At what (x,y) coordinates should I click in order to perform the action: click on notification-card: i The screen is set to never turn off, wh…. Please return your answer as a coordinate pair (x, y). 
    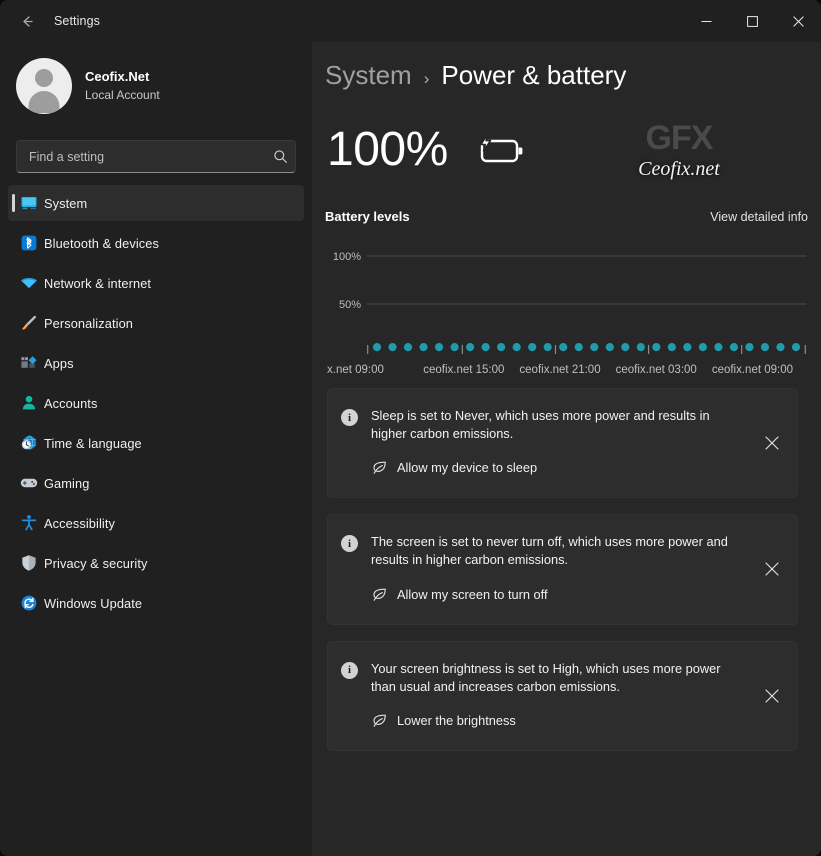
    Looking at the image, I should click on (562, 569).